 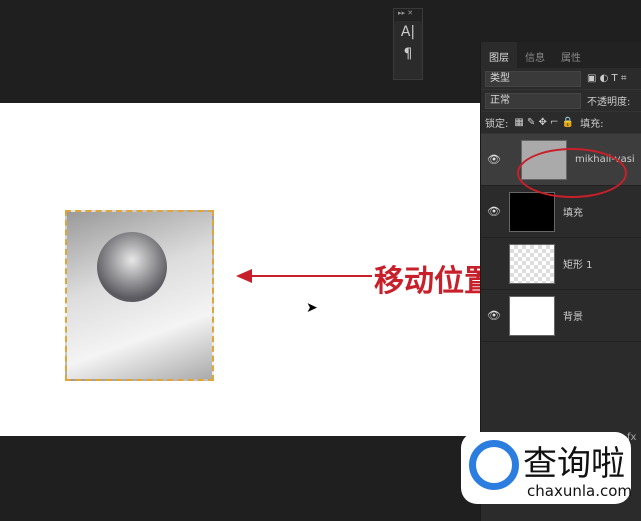 What do you see at coordinates (573, 317) in the screenshot?
I see `layer-name: 背景` at bounding box center [573, 317].